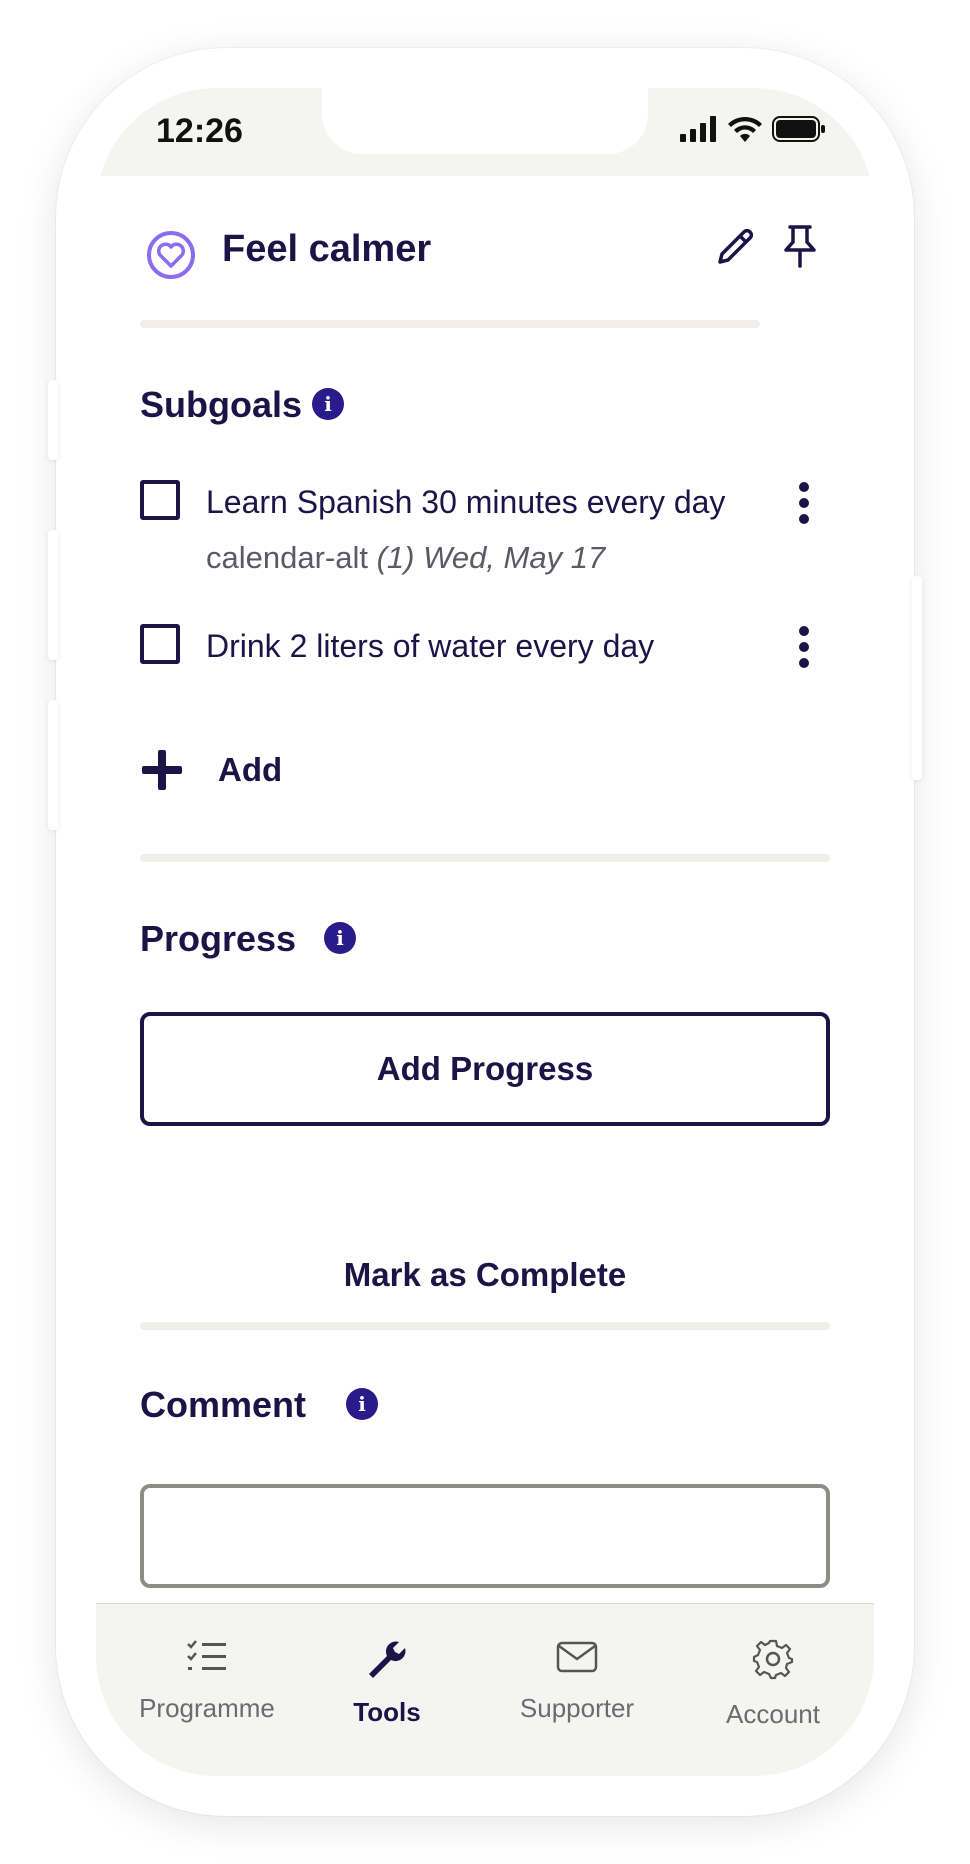  I want to click on envelope-icon, so click(577, 1657).